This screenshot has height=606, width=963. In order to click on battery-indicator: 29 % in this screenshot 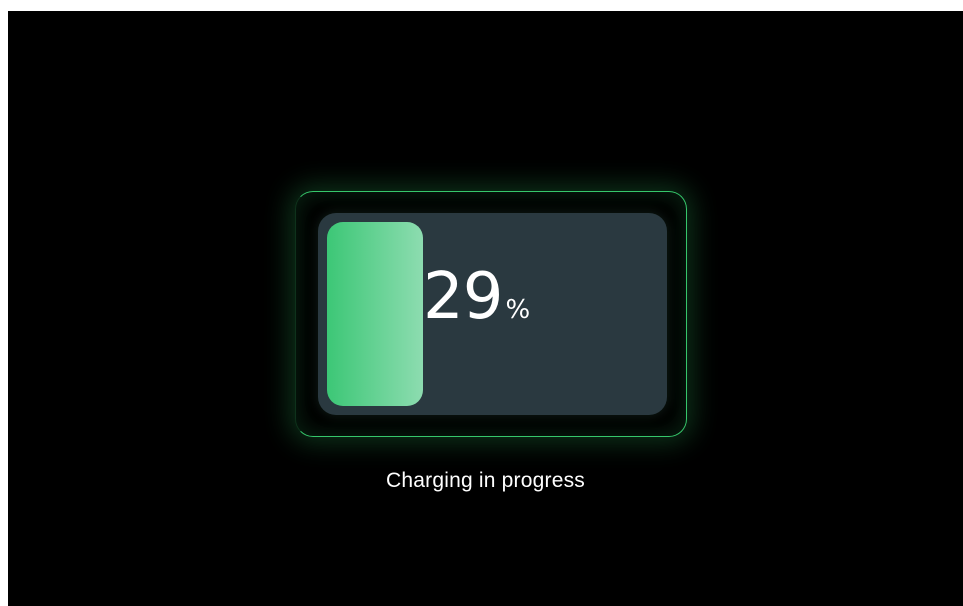, I will do `click(492, 314)`.